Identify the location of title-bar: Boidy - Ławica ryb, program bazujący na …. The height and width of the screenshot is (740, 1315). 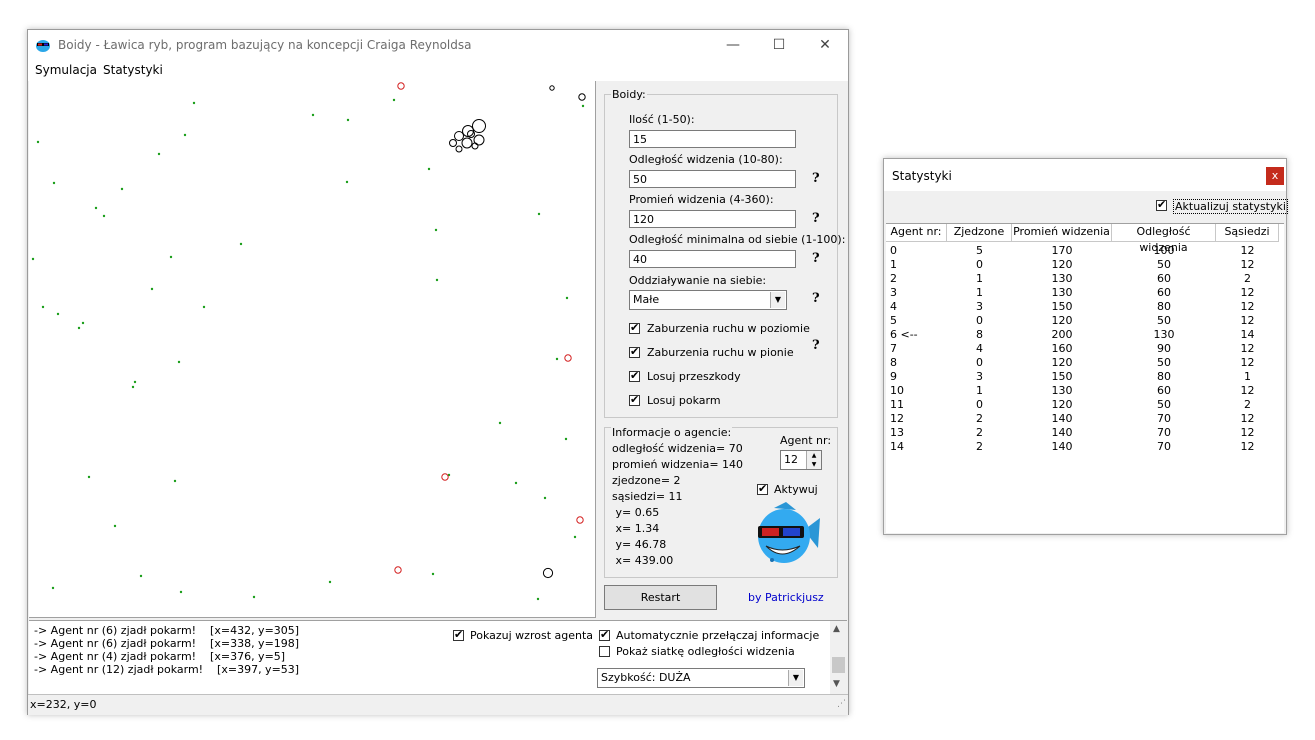
(438, 45).